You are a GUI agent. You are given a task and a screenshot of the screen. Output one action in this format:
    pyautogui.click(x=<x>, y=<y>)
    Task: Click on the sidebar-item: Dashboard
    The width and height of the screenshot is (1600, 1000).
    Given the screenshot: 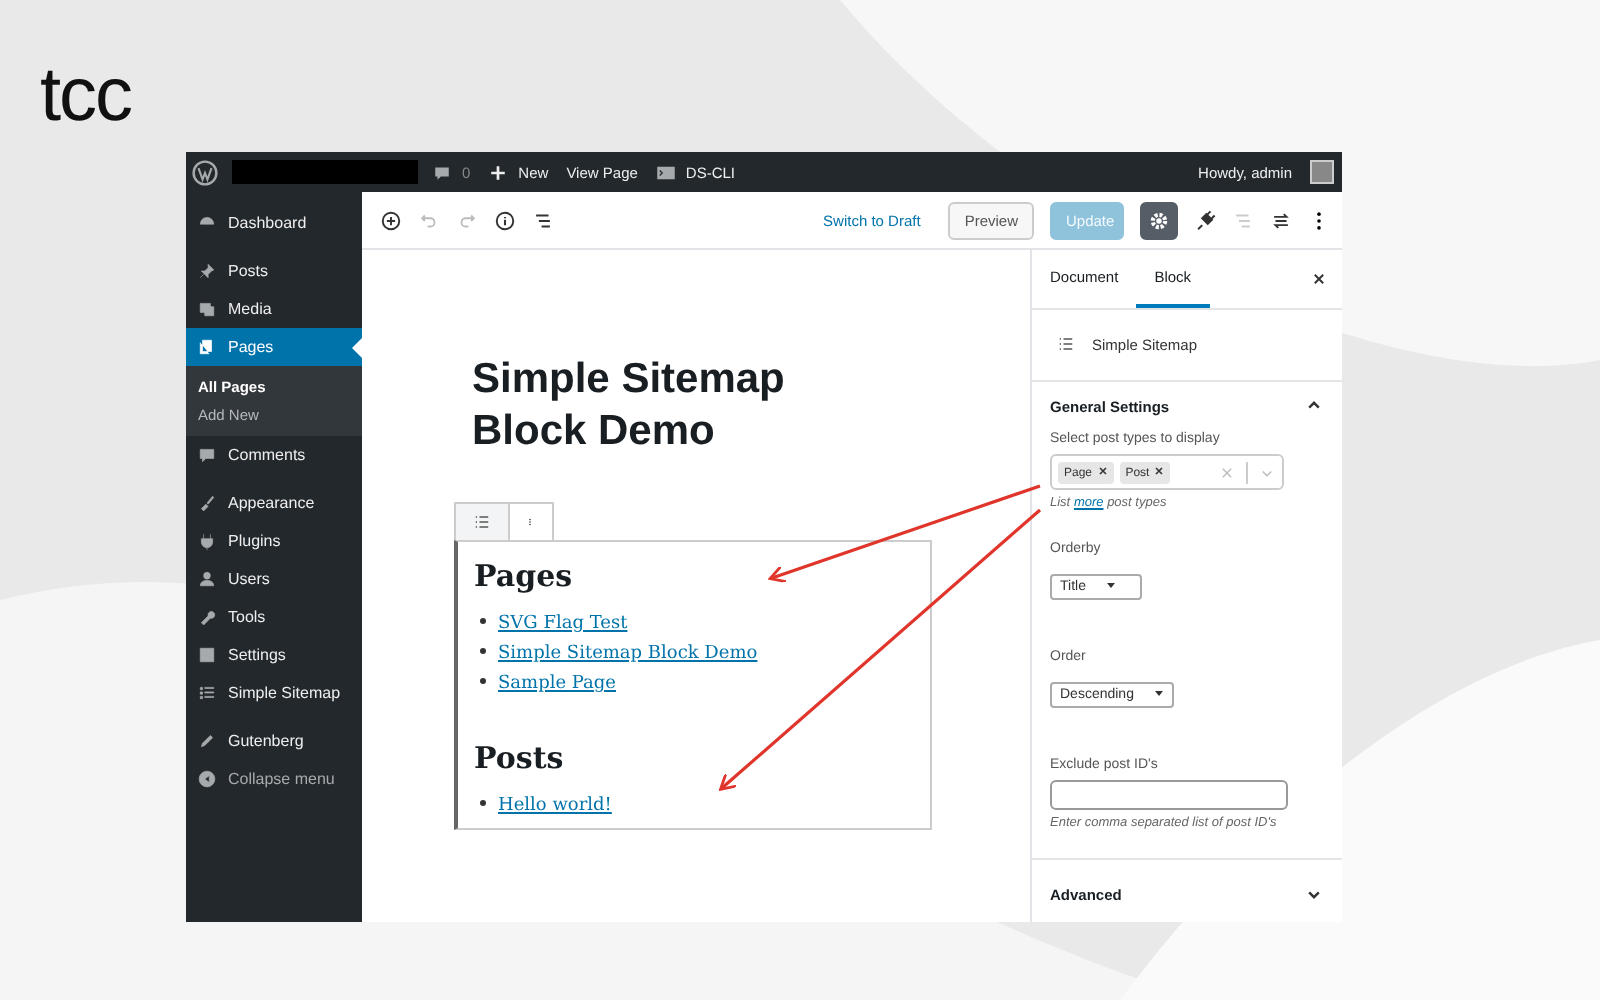 What is the action you would take?
    pyautogui.click(x=274, y=223)
    